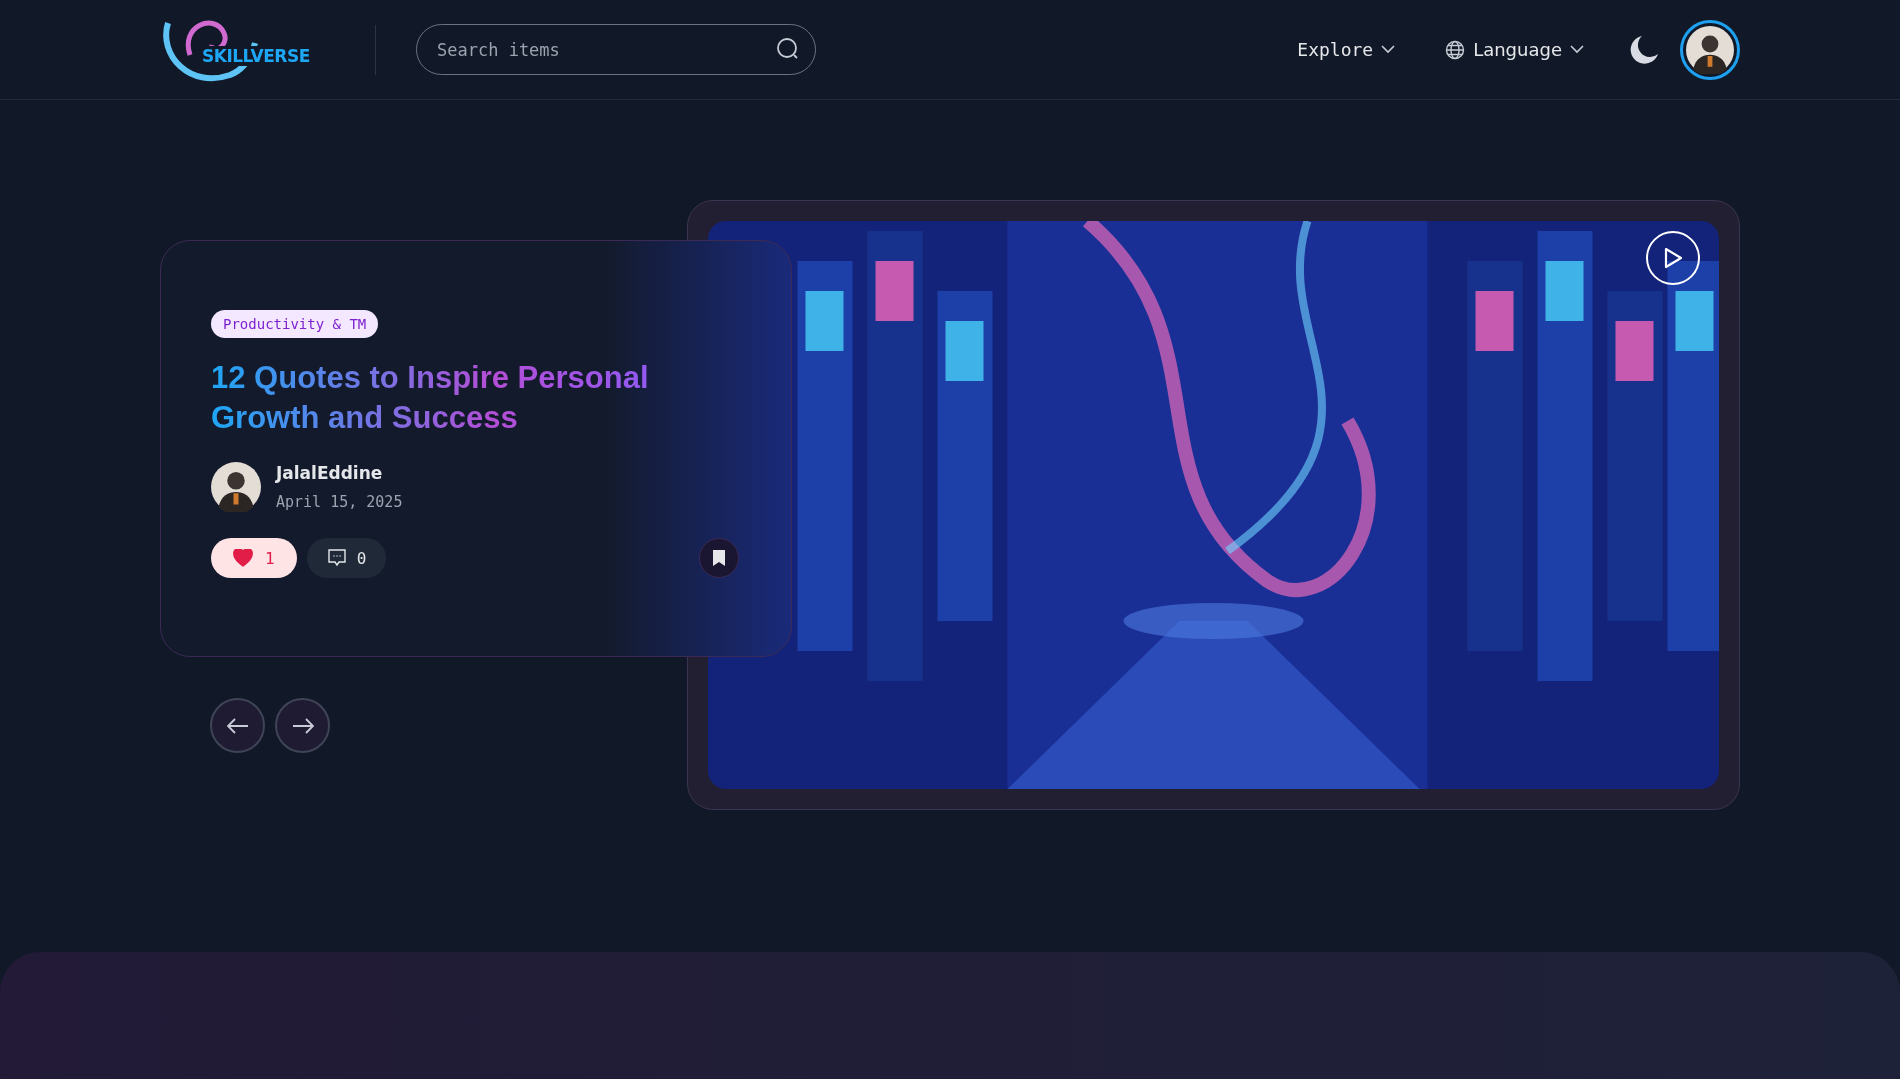 This screenshot has height=1079, width=1900. Describe the element at coordinates (330, 473) in the screenshot. I see `author-name: JalalEddine` at that location.